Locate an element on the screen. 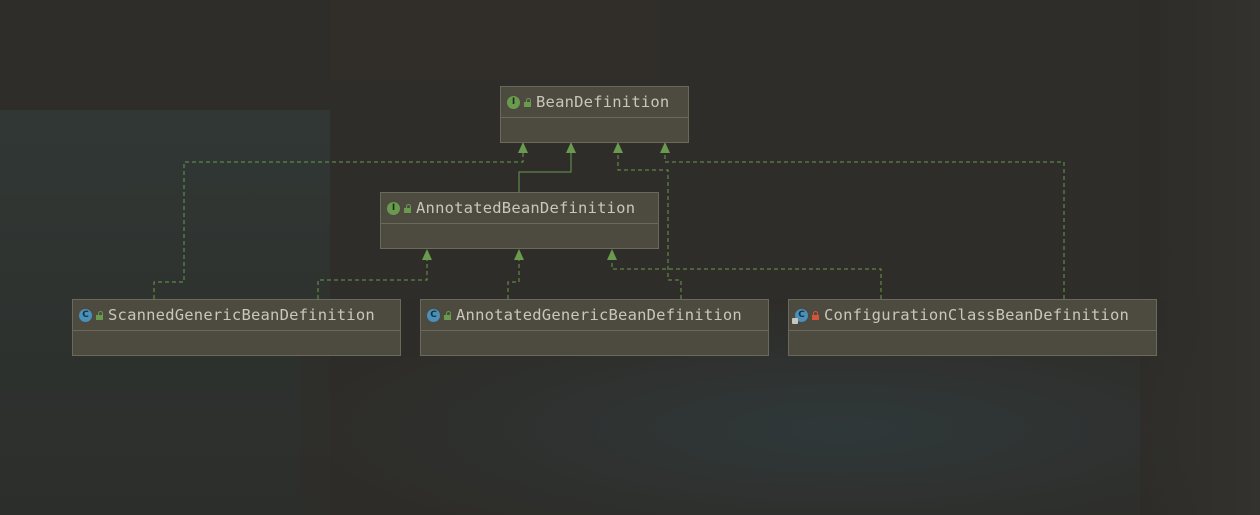 This screenshot has width=1260, height=515. node-label: ConfigurationClassBeanDefinition is located at coordinates (977, 315).